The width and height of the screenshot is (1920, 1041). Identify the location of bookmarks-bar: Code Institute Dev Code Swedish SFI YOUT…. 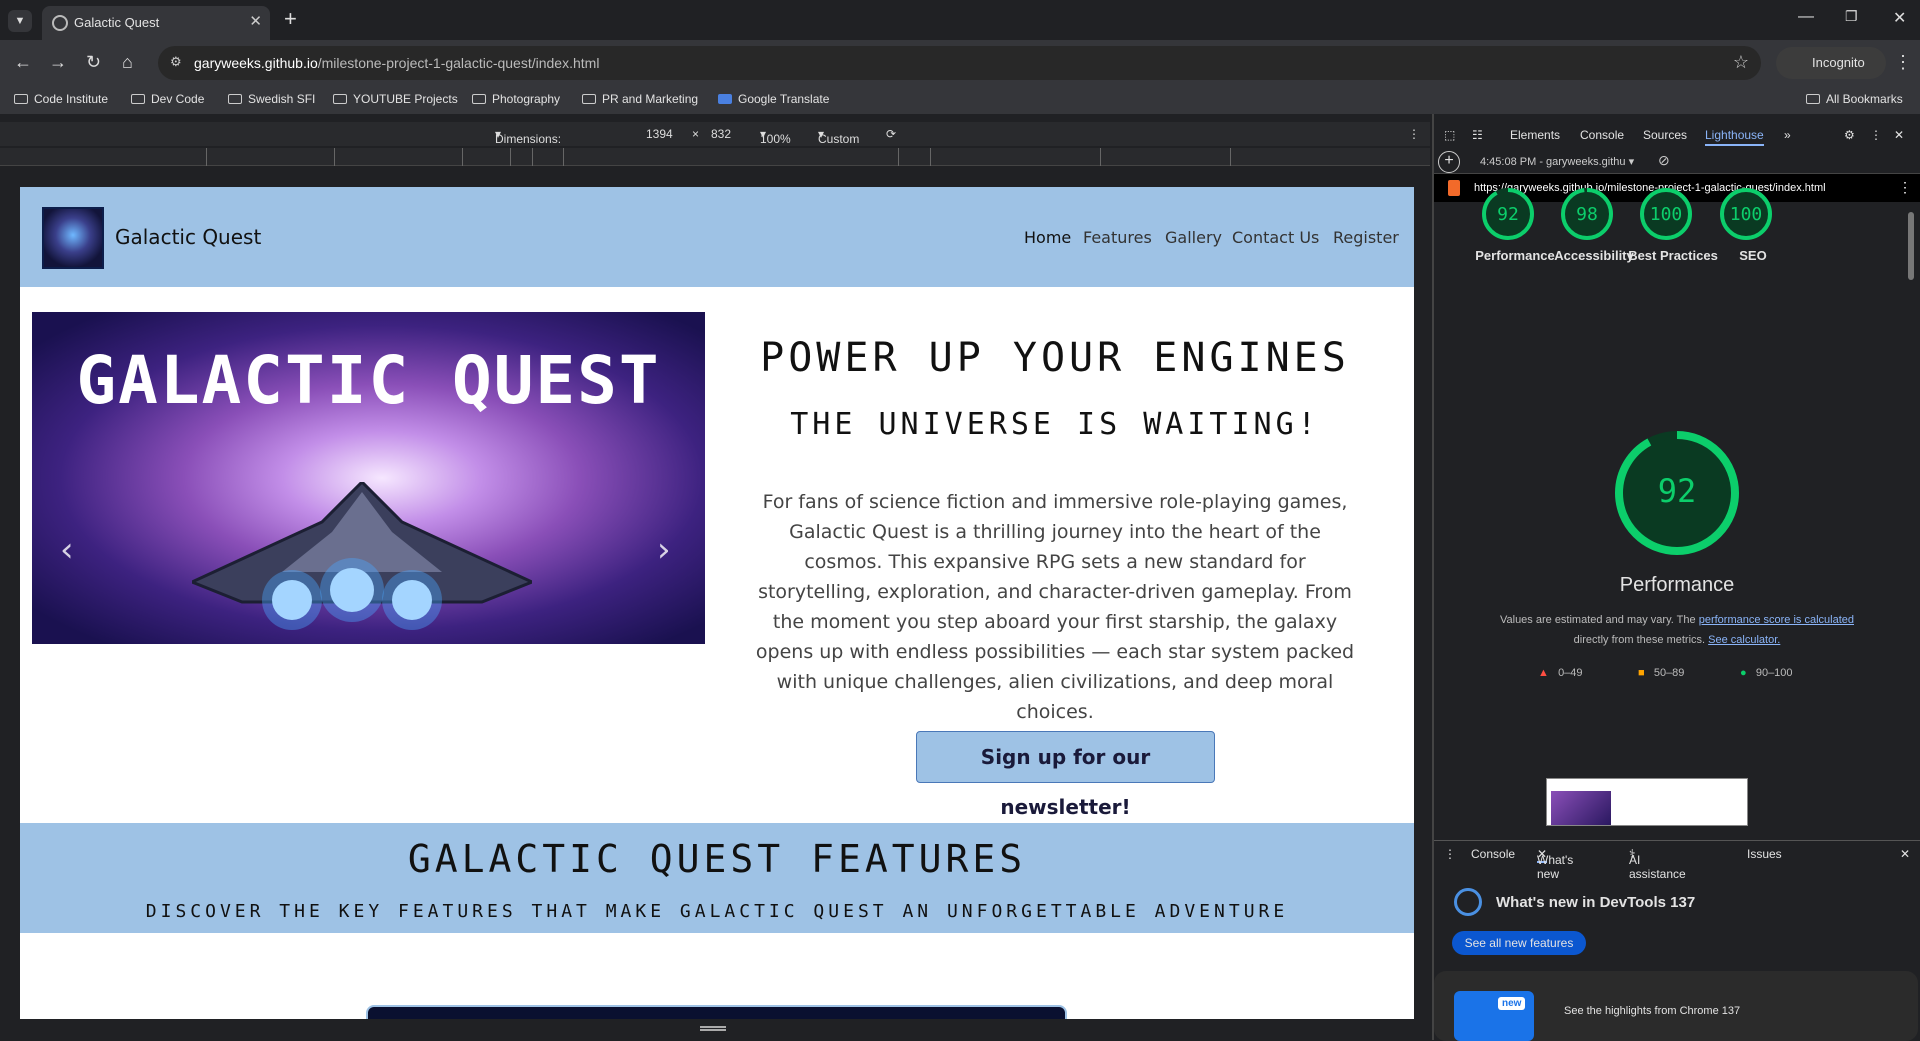
(960, 100).